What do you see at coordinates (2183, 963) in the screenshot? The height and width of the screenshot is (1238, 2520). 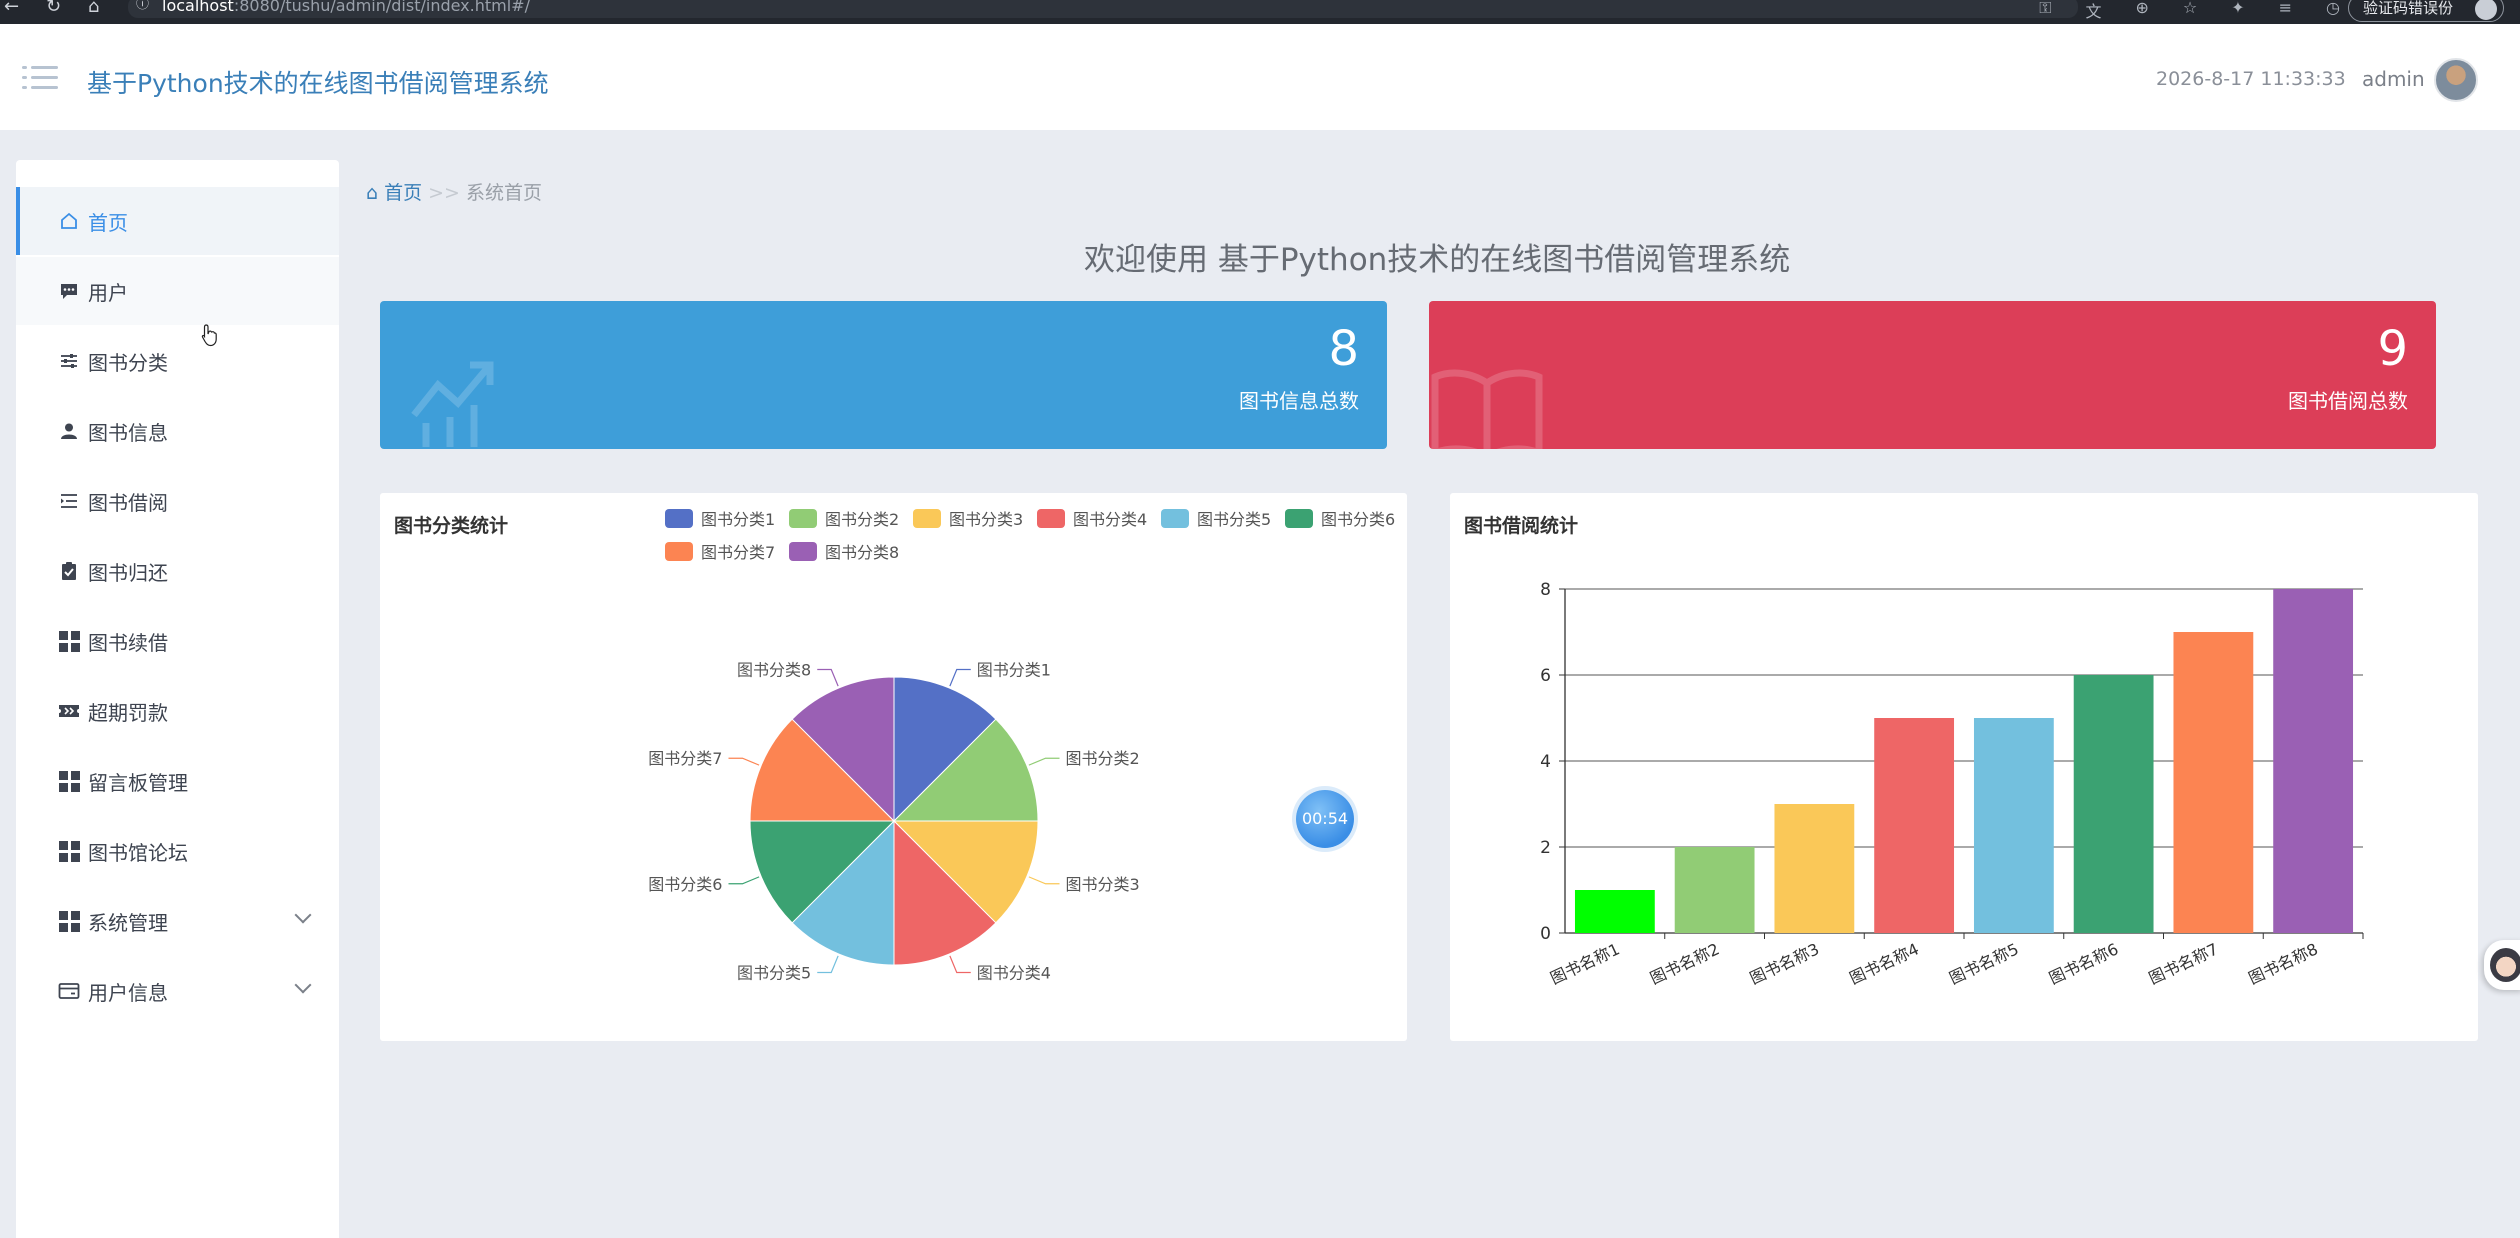 I see `x-tick-label: 图书名称7` at bounding box center [2183, 963].